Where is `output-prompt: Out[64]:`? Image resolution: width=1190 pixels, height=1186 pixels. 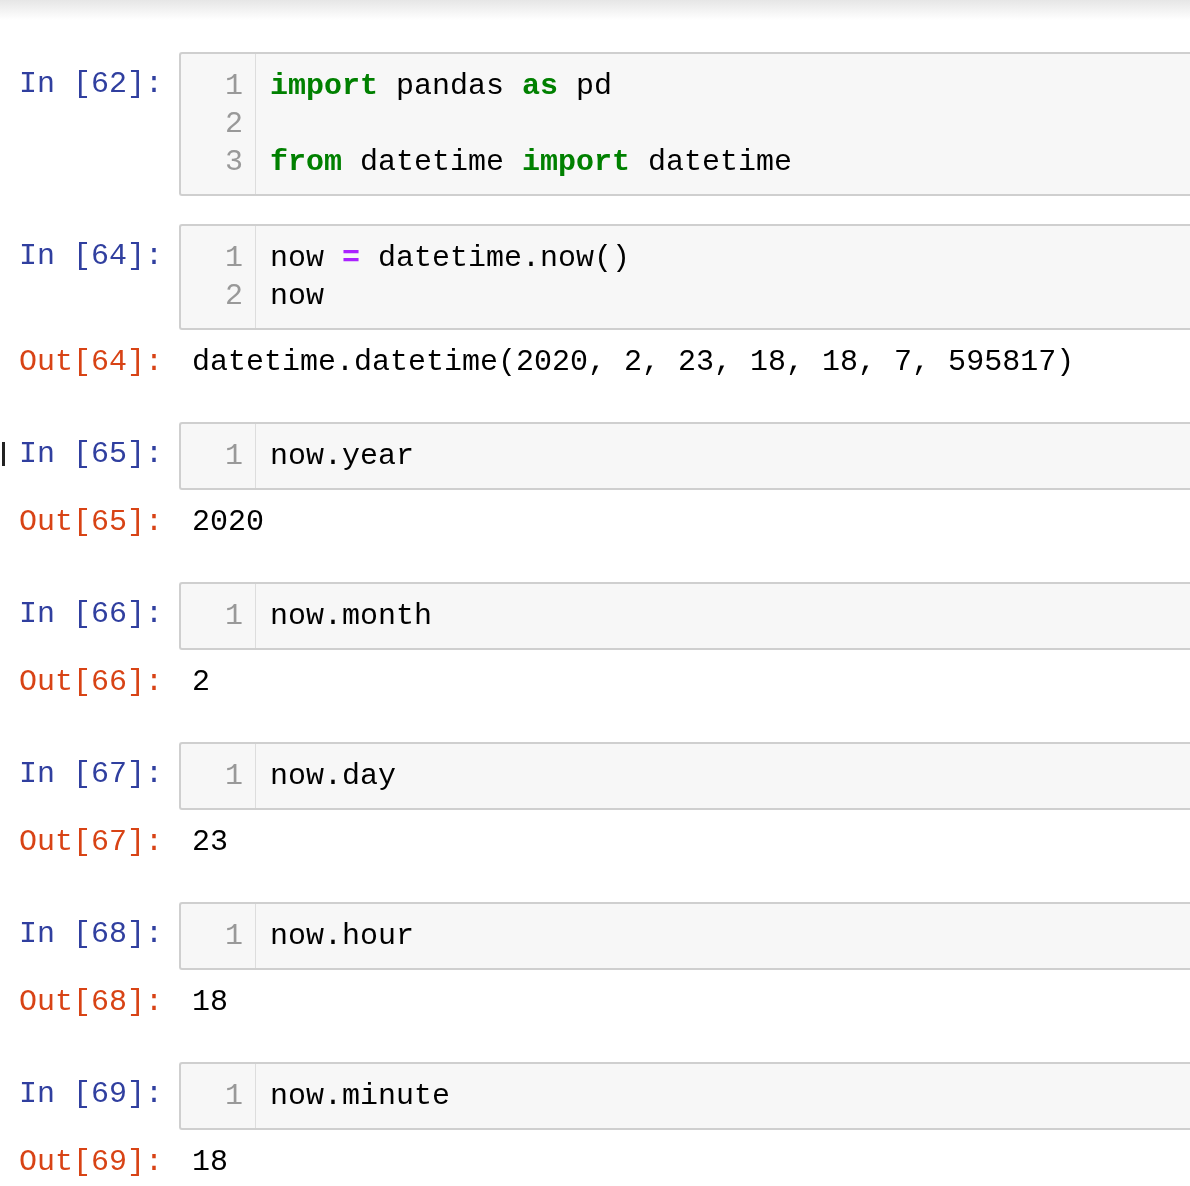
output-prompt: Out[64]: is located at coordinates (91, 362).